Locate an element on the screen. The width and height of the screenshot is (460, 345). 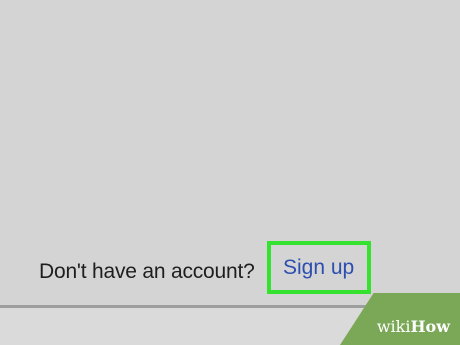
no-account-prompt: Don't have an account? is located at coordinates (147, 271).